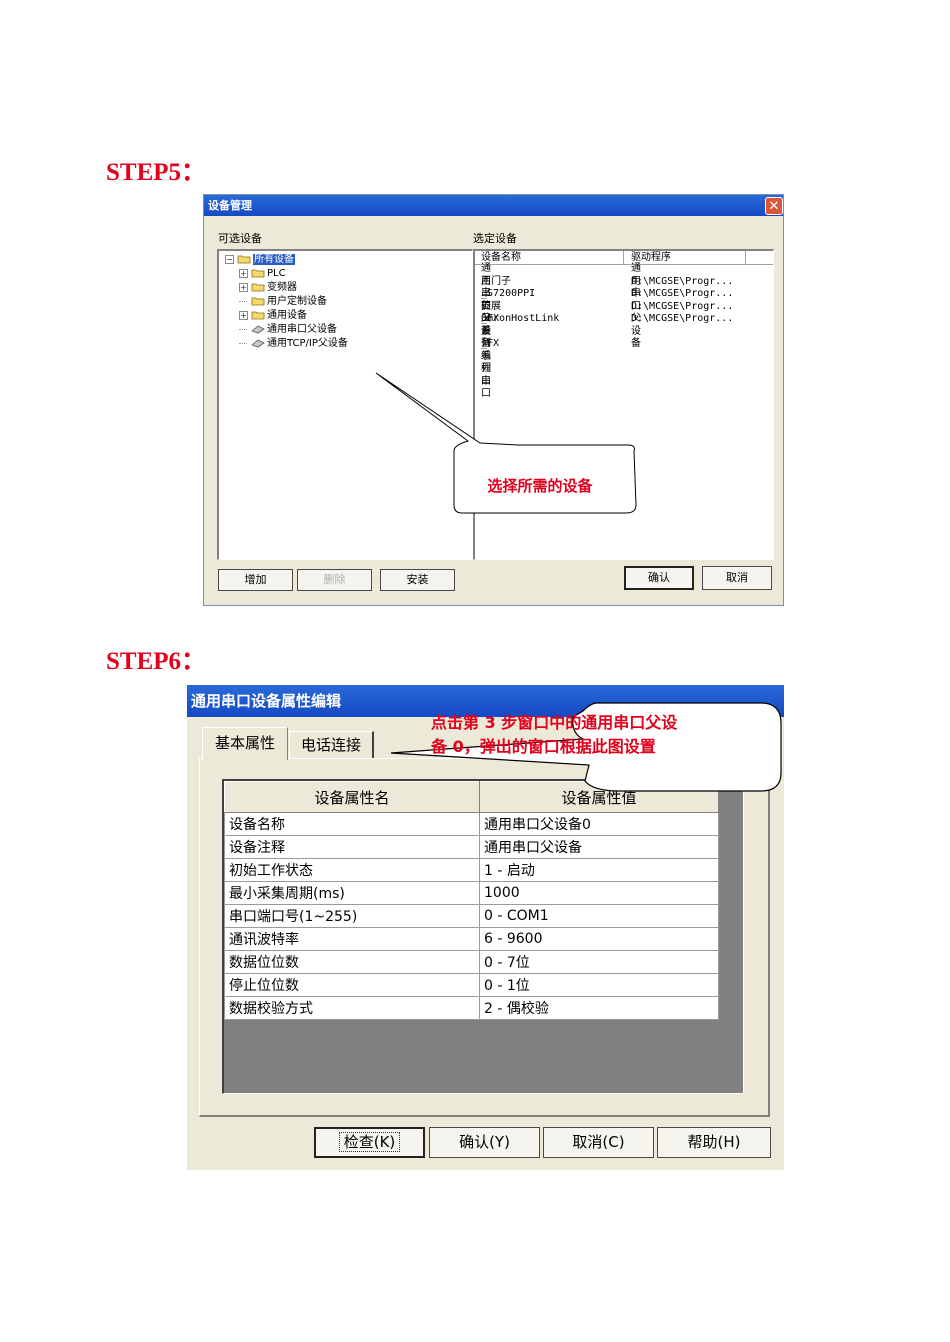 This screenshot has width=950, height=1342. Describe the element at coordinates (352, 824) in the screenshot. I see `property-name-cell: 设备名称` at that location.